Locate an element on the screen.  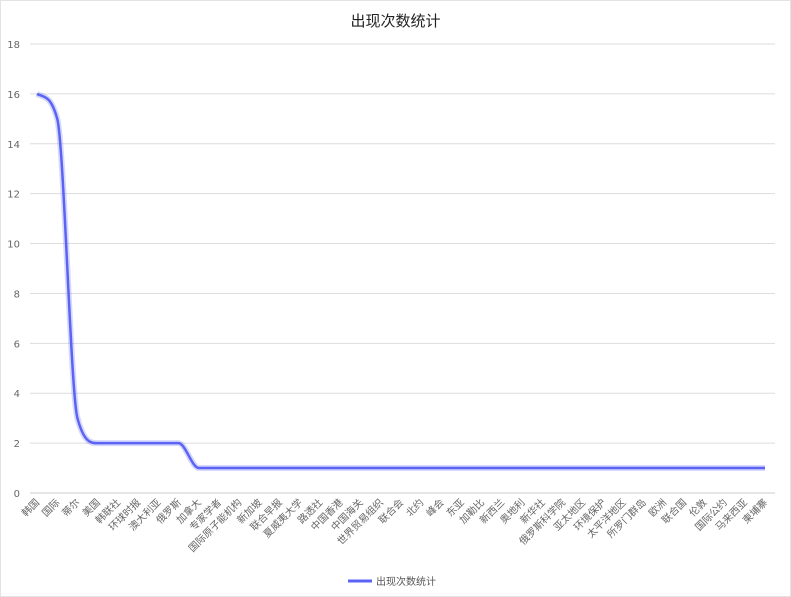
y-tick-label: 14 is located at coordinates (13, 145).